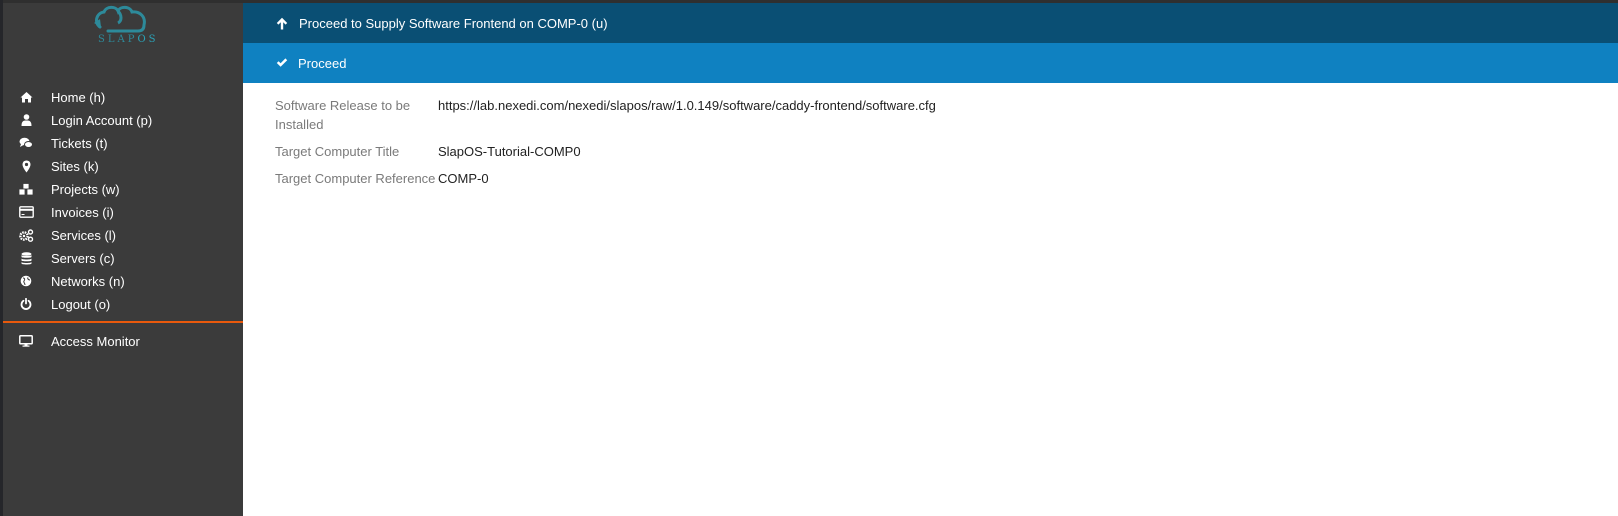 The height and width of the screenshot is (516, 1618). I want to click on sidebar-item-sites: Sites (k), so click(123, 166).